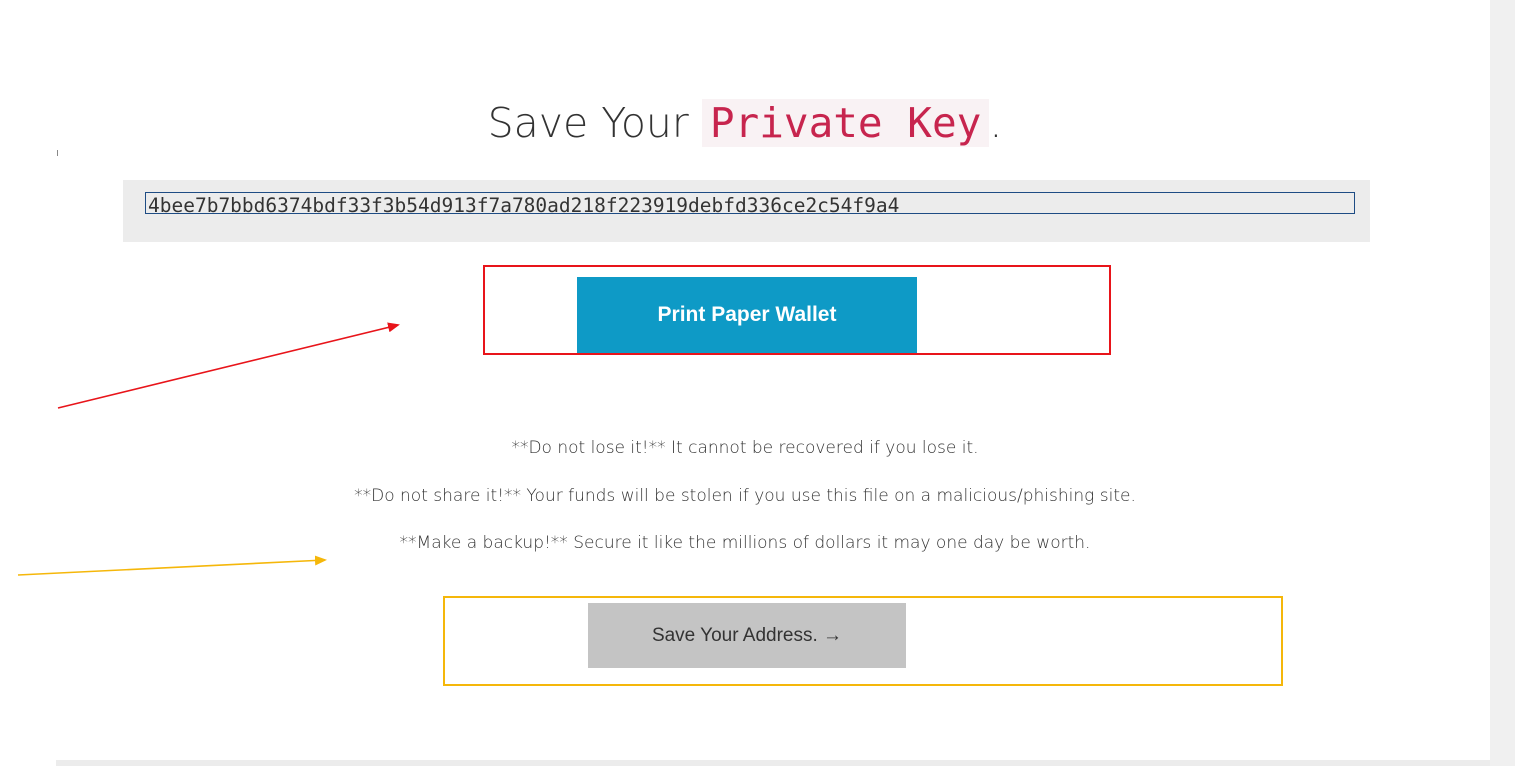  I want to click on print-paper-wallet-button: Print Paper Wallet, so click(747, 315).